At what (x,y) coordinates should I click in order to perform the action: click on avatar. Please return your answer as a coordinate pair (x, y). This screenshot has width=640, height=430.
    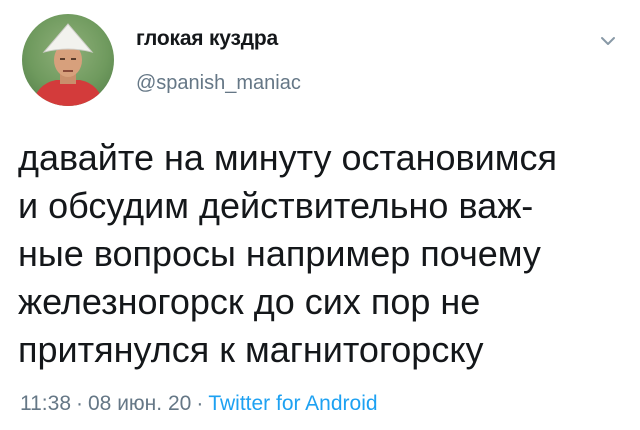
    Looking at the image, I should click on (68, 60).